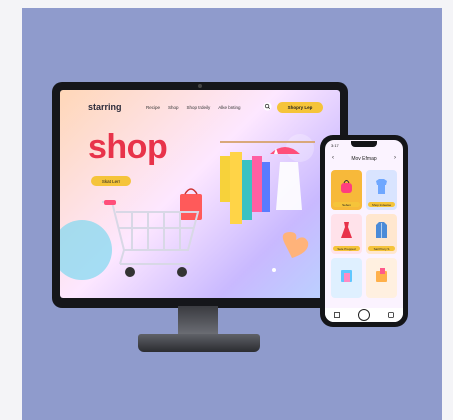 The image size is (453, 420). I want to click on phone-tab-bar, so click(364, 315).